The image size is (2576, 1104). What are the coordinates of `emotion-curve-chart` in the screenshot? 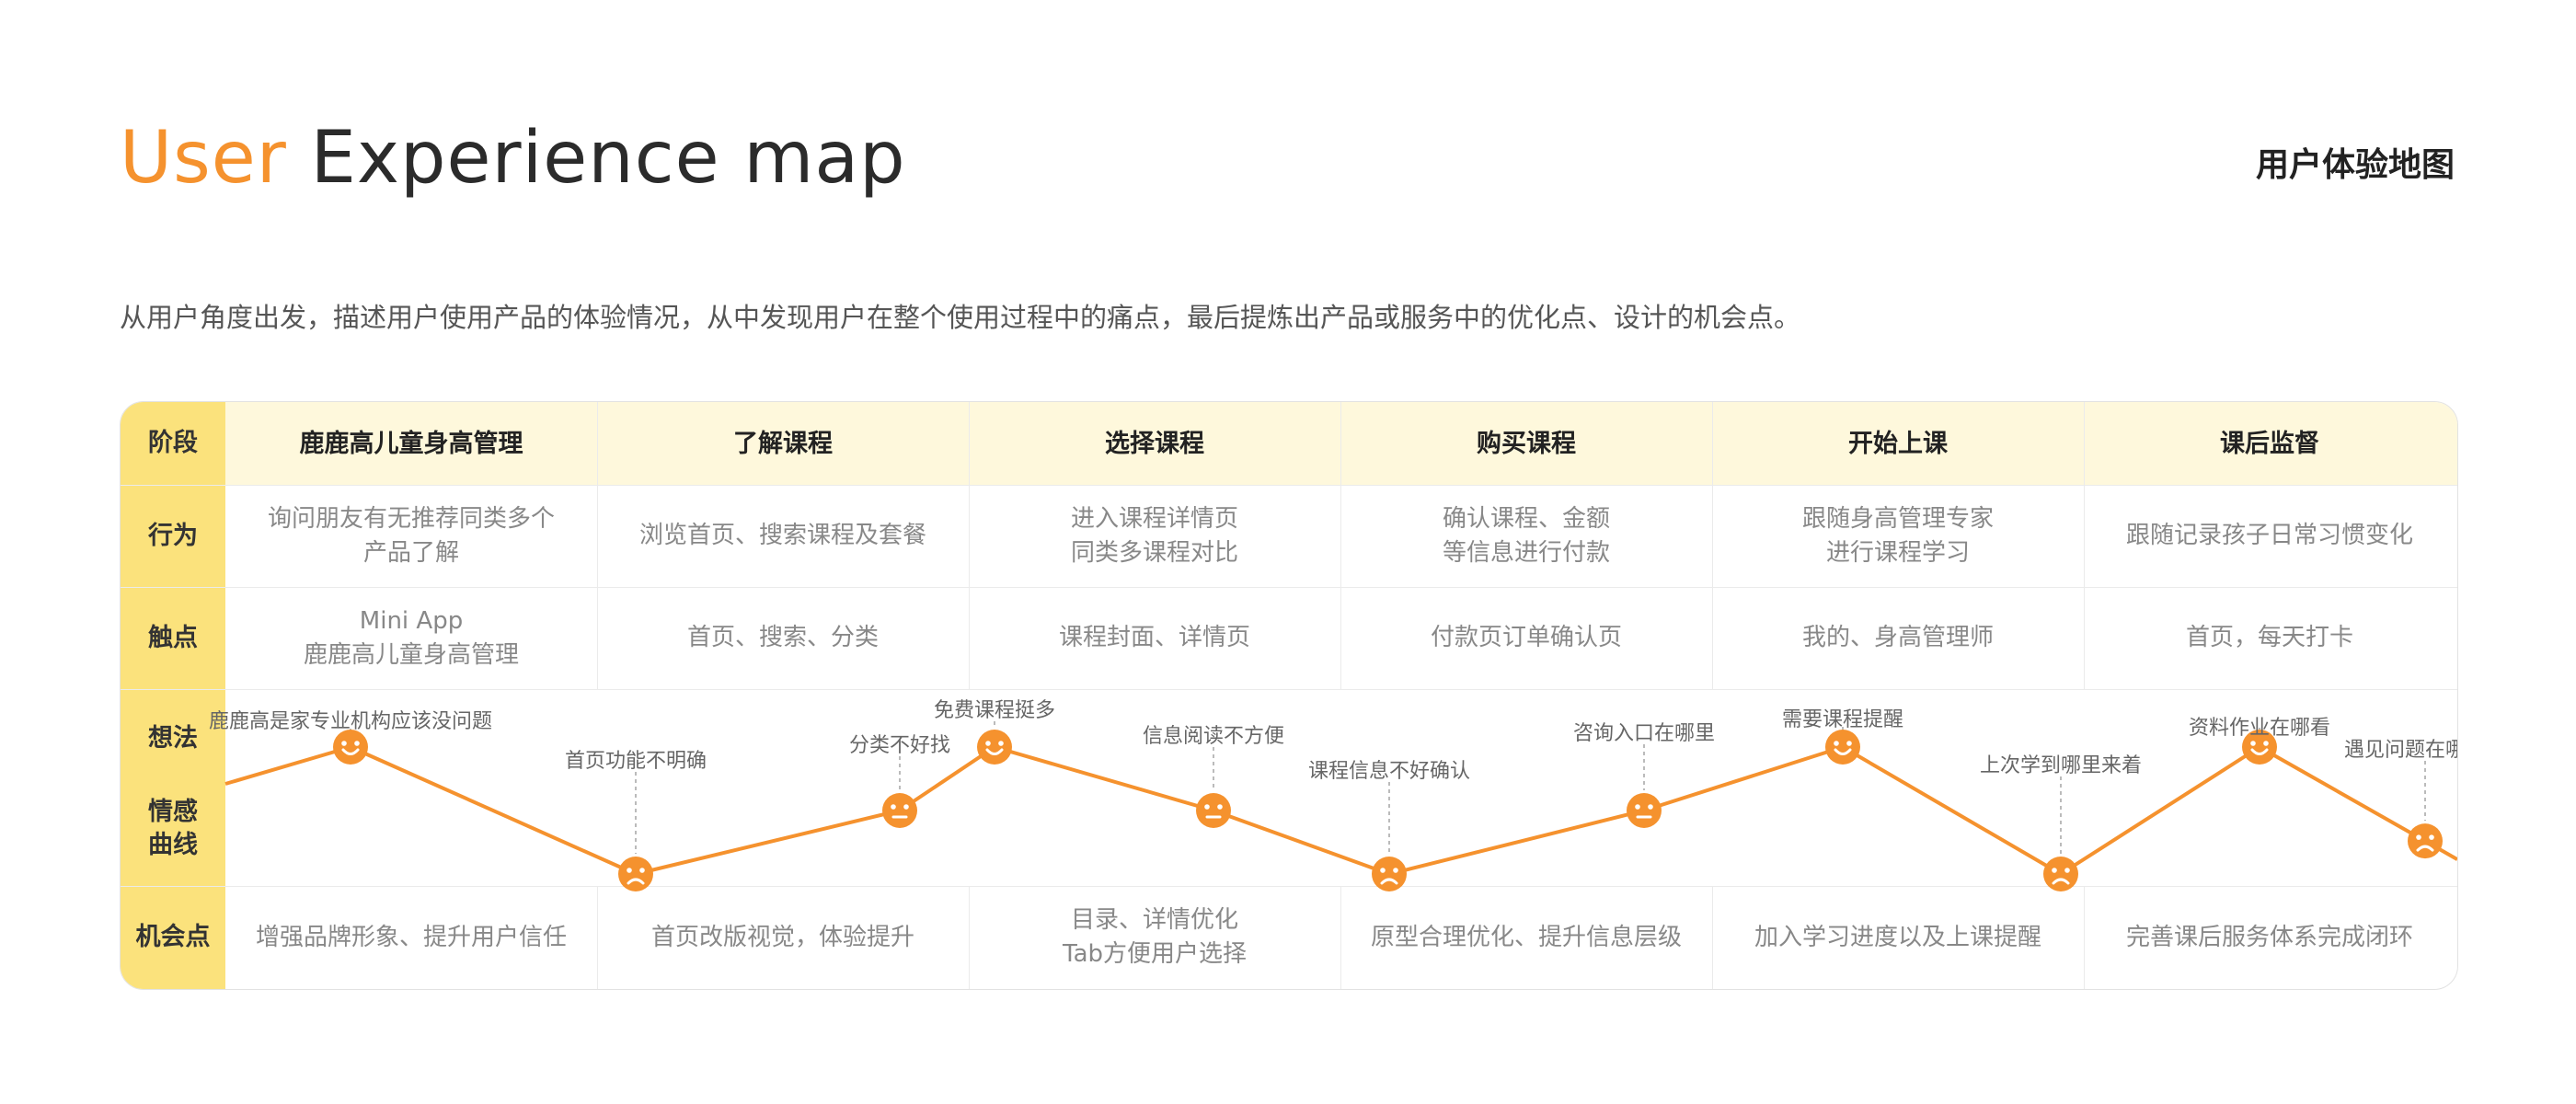 It's located at (1340, 806).